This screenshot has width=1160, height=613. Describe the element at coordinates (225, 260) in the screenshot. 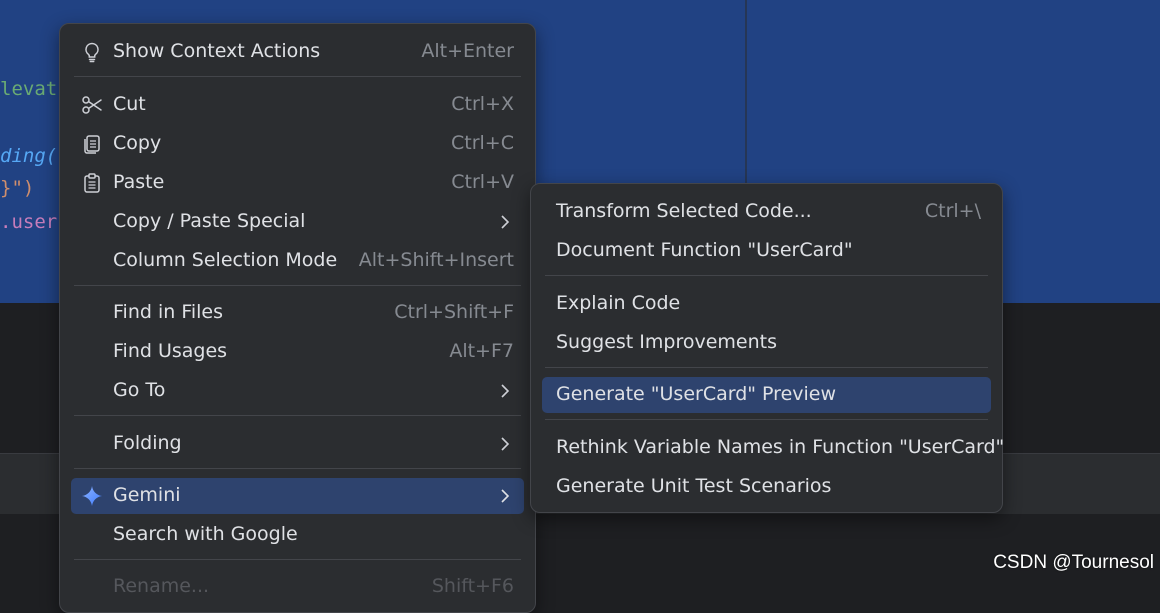

I see `menu-item-label: Column Selection Mode` at that location.